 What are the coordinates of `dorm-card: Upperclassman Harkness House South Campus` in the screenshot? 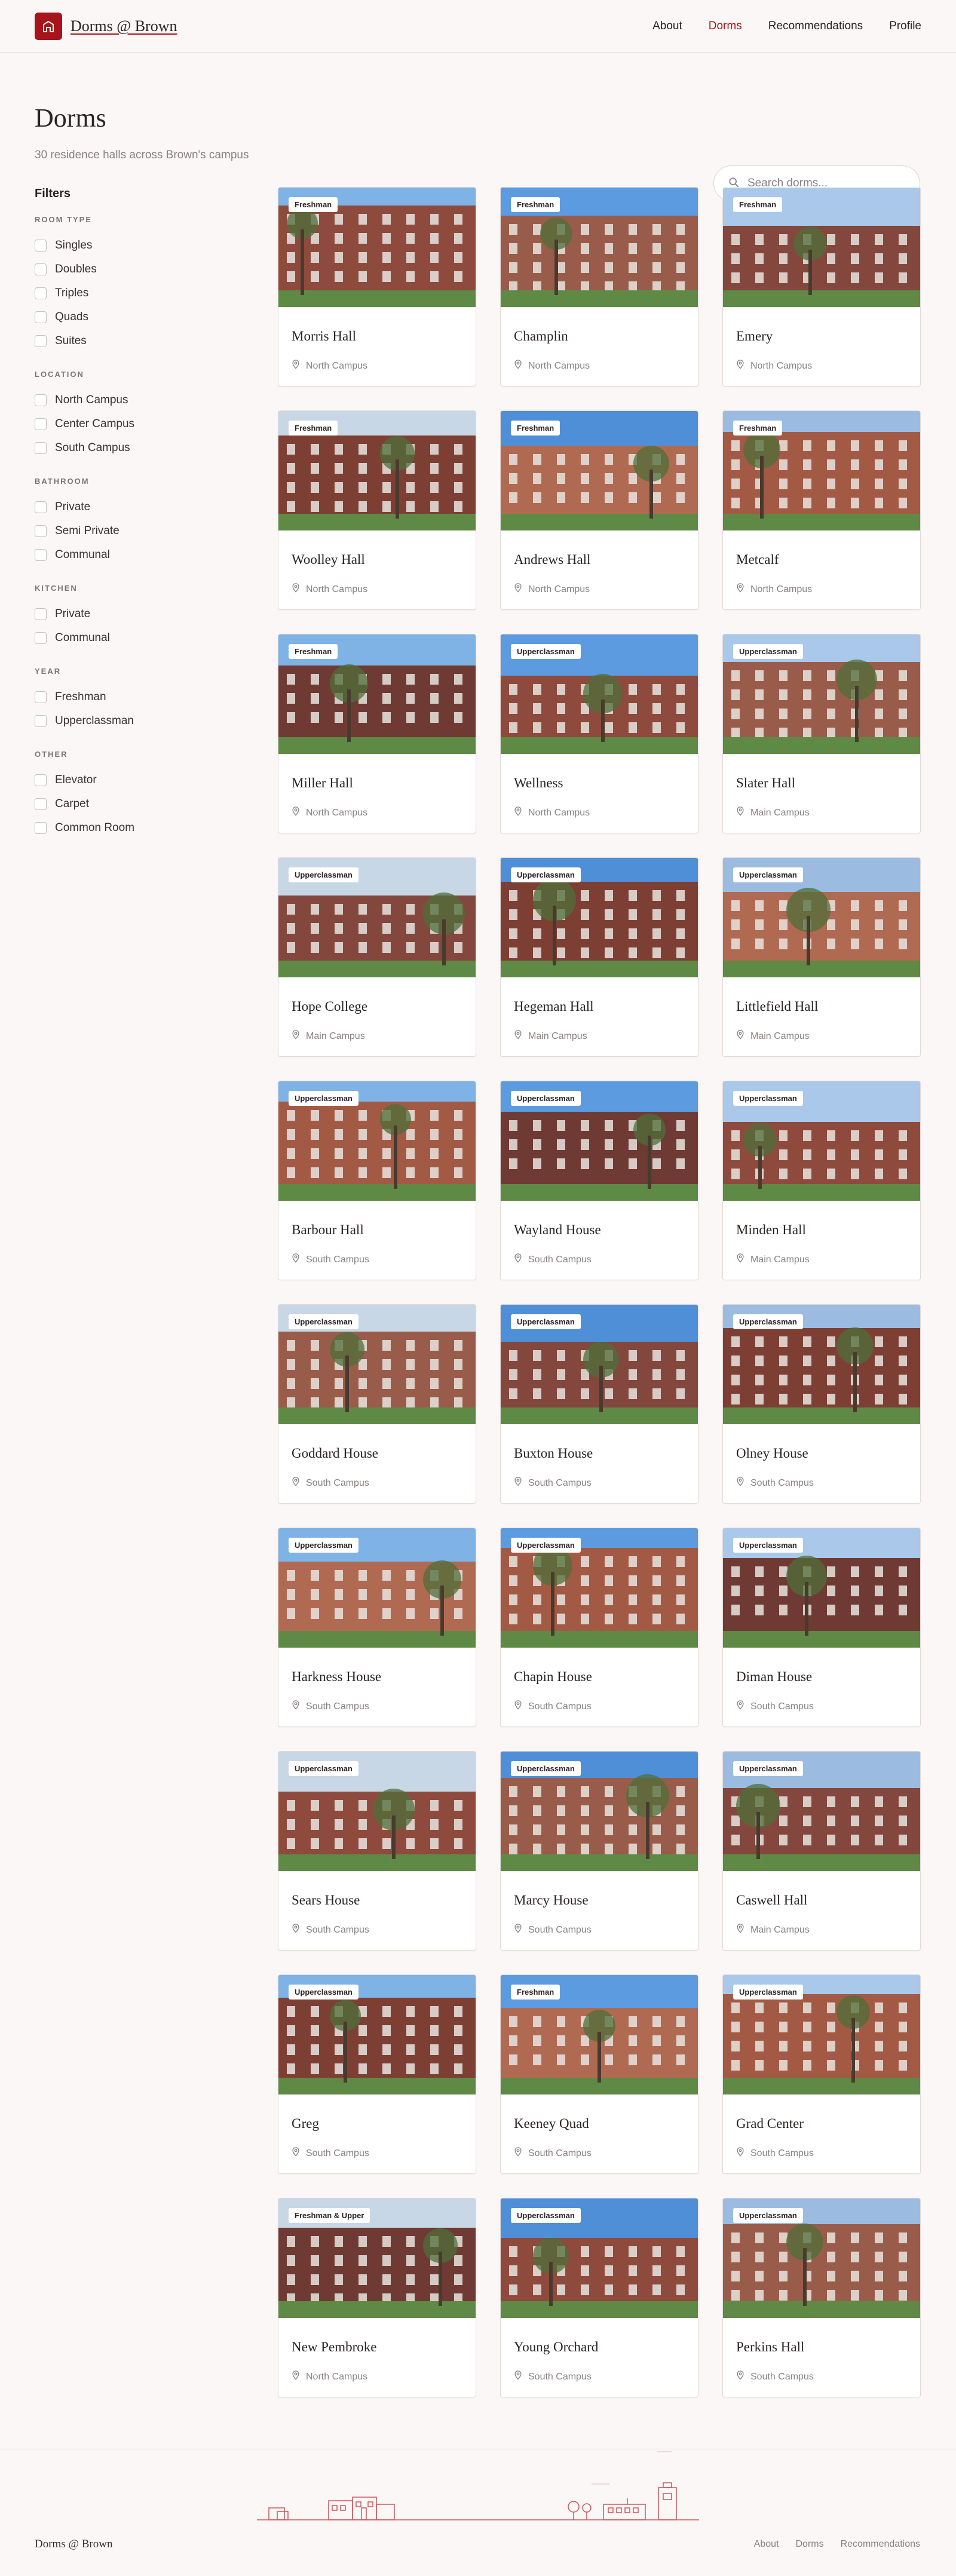 It's located at (377, 1628).